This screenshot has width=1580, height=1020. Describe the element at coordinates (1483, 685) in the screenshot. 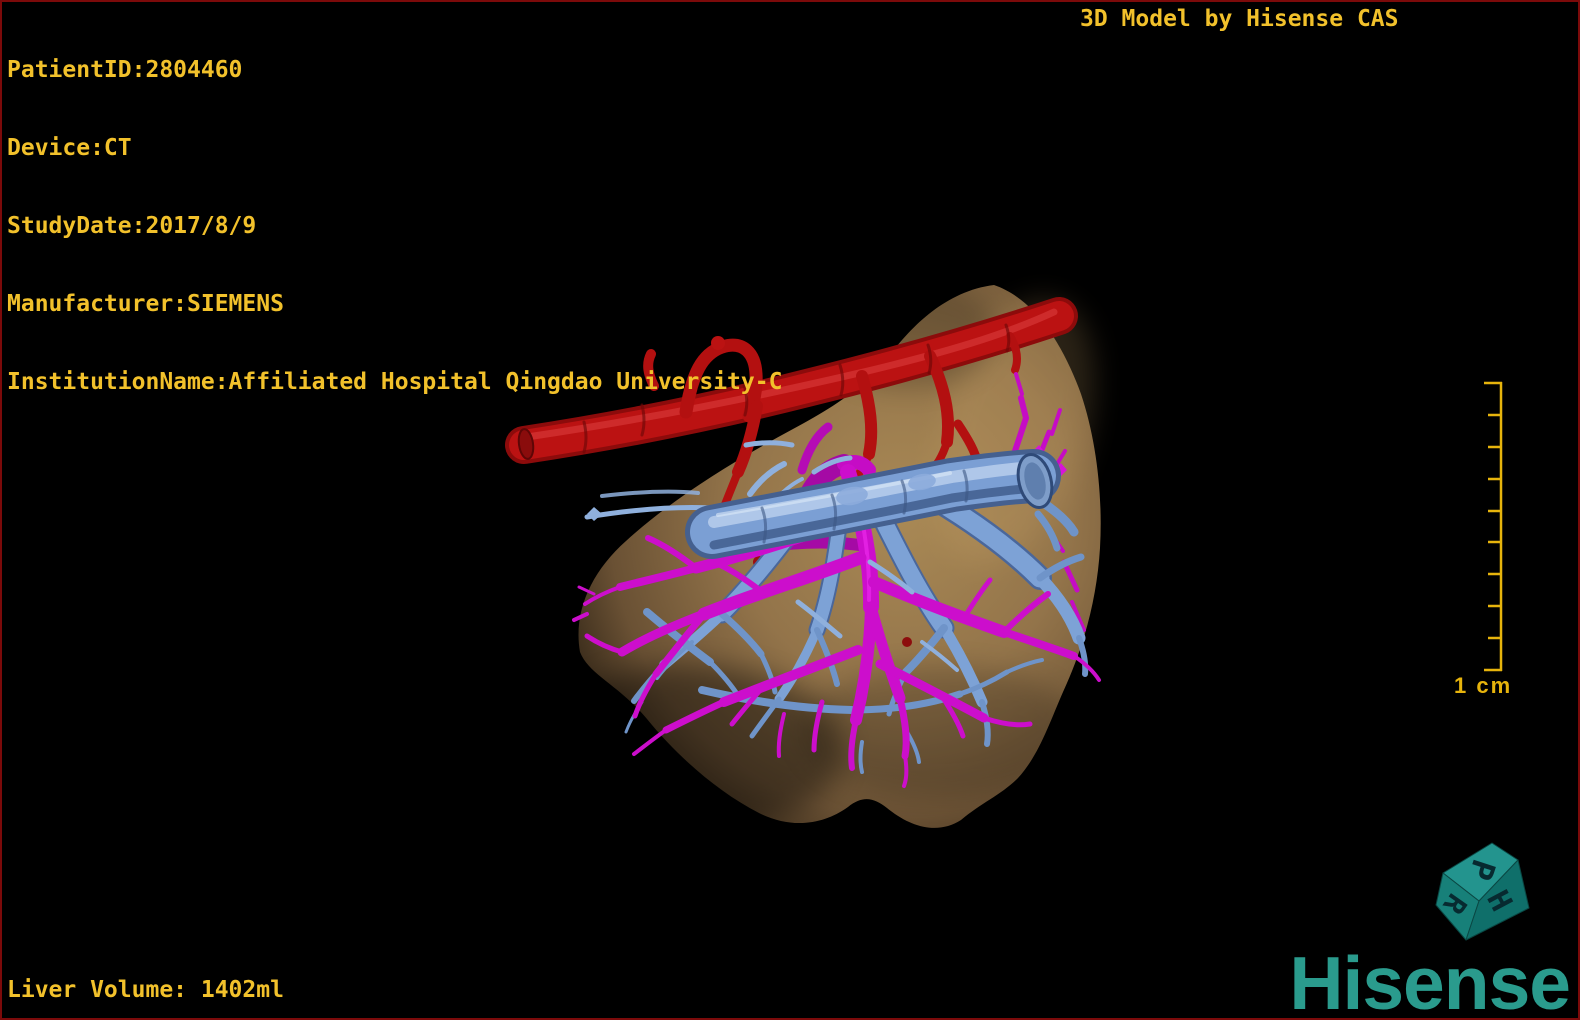

I see `scale-bar-label: 1 cm` at that location.